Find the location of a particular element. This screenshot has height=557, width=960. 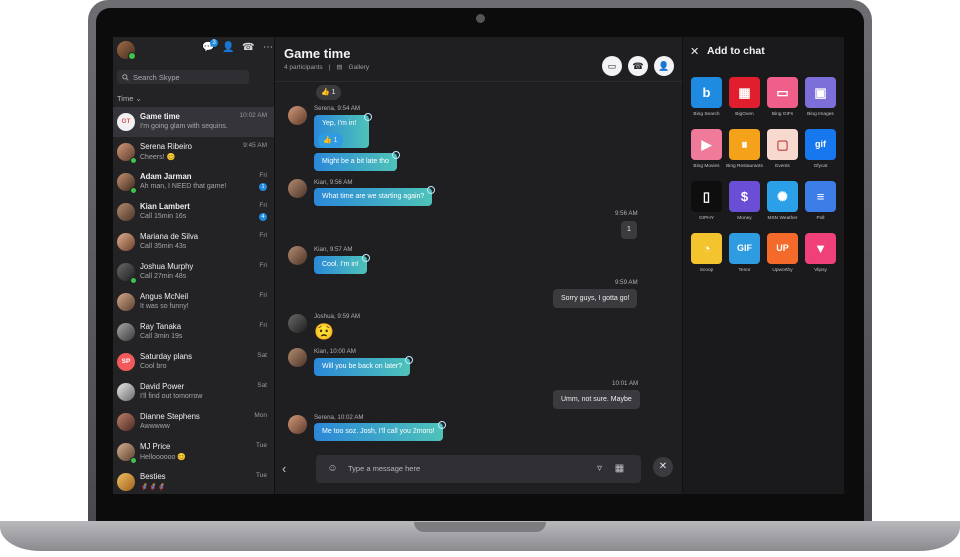

sticker-icon: ▿ is located at coordinates (599, 468).